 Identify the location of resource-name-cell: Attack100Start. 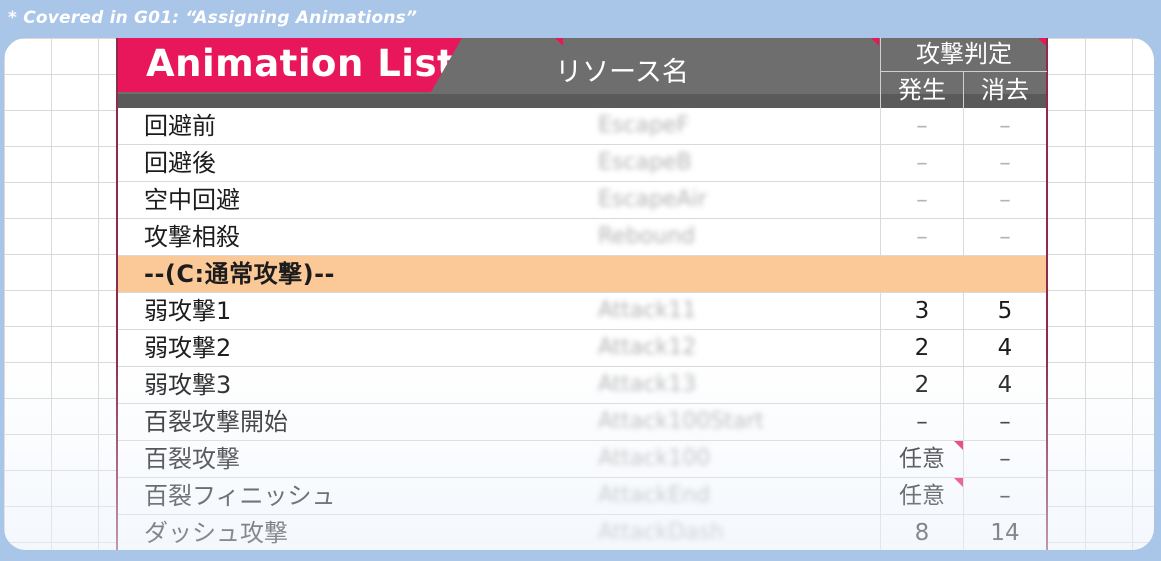
(722, 422).